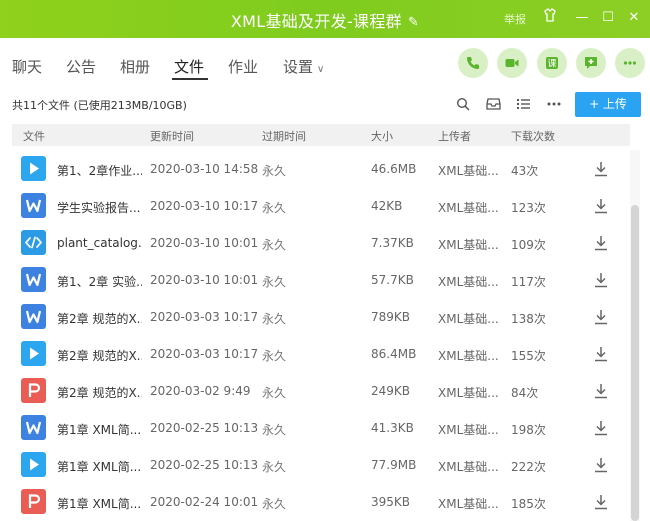 Image resolution: width=650 pixels, height=521 pixels. What do you see at coordinates (528, 208) in the screenshot?
I see `file-download-count: 123次` at bounding box center [528, 208].